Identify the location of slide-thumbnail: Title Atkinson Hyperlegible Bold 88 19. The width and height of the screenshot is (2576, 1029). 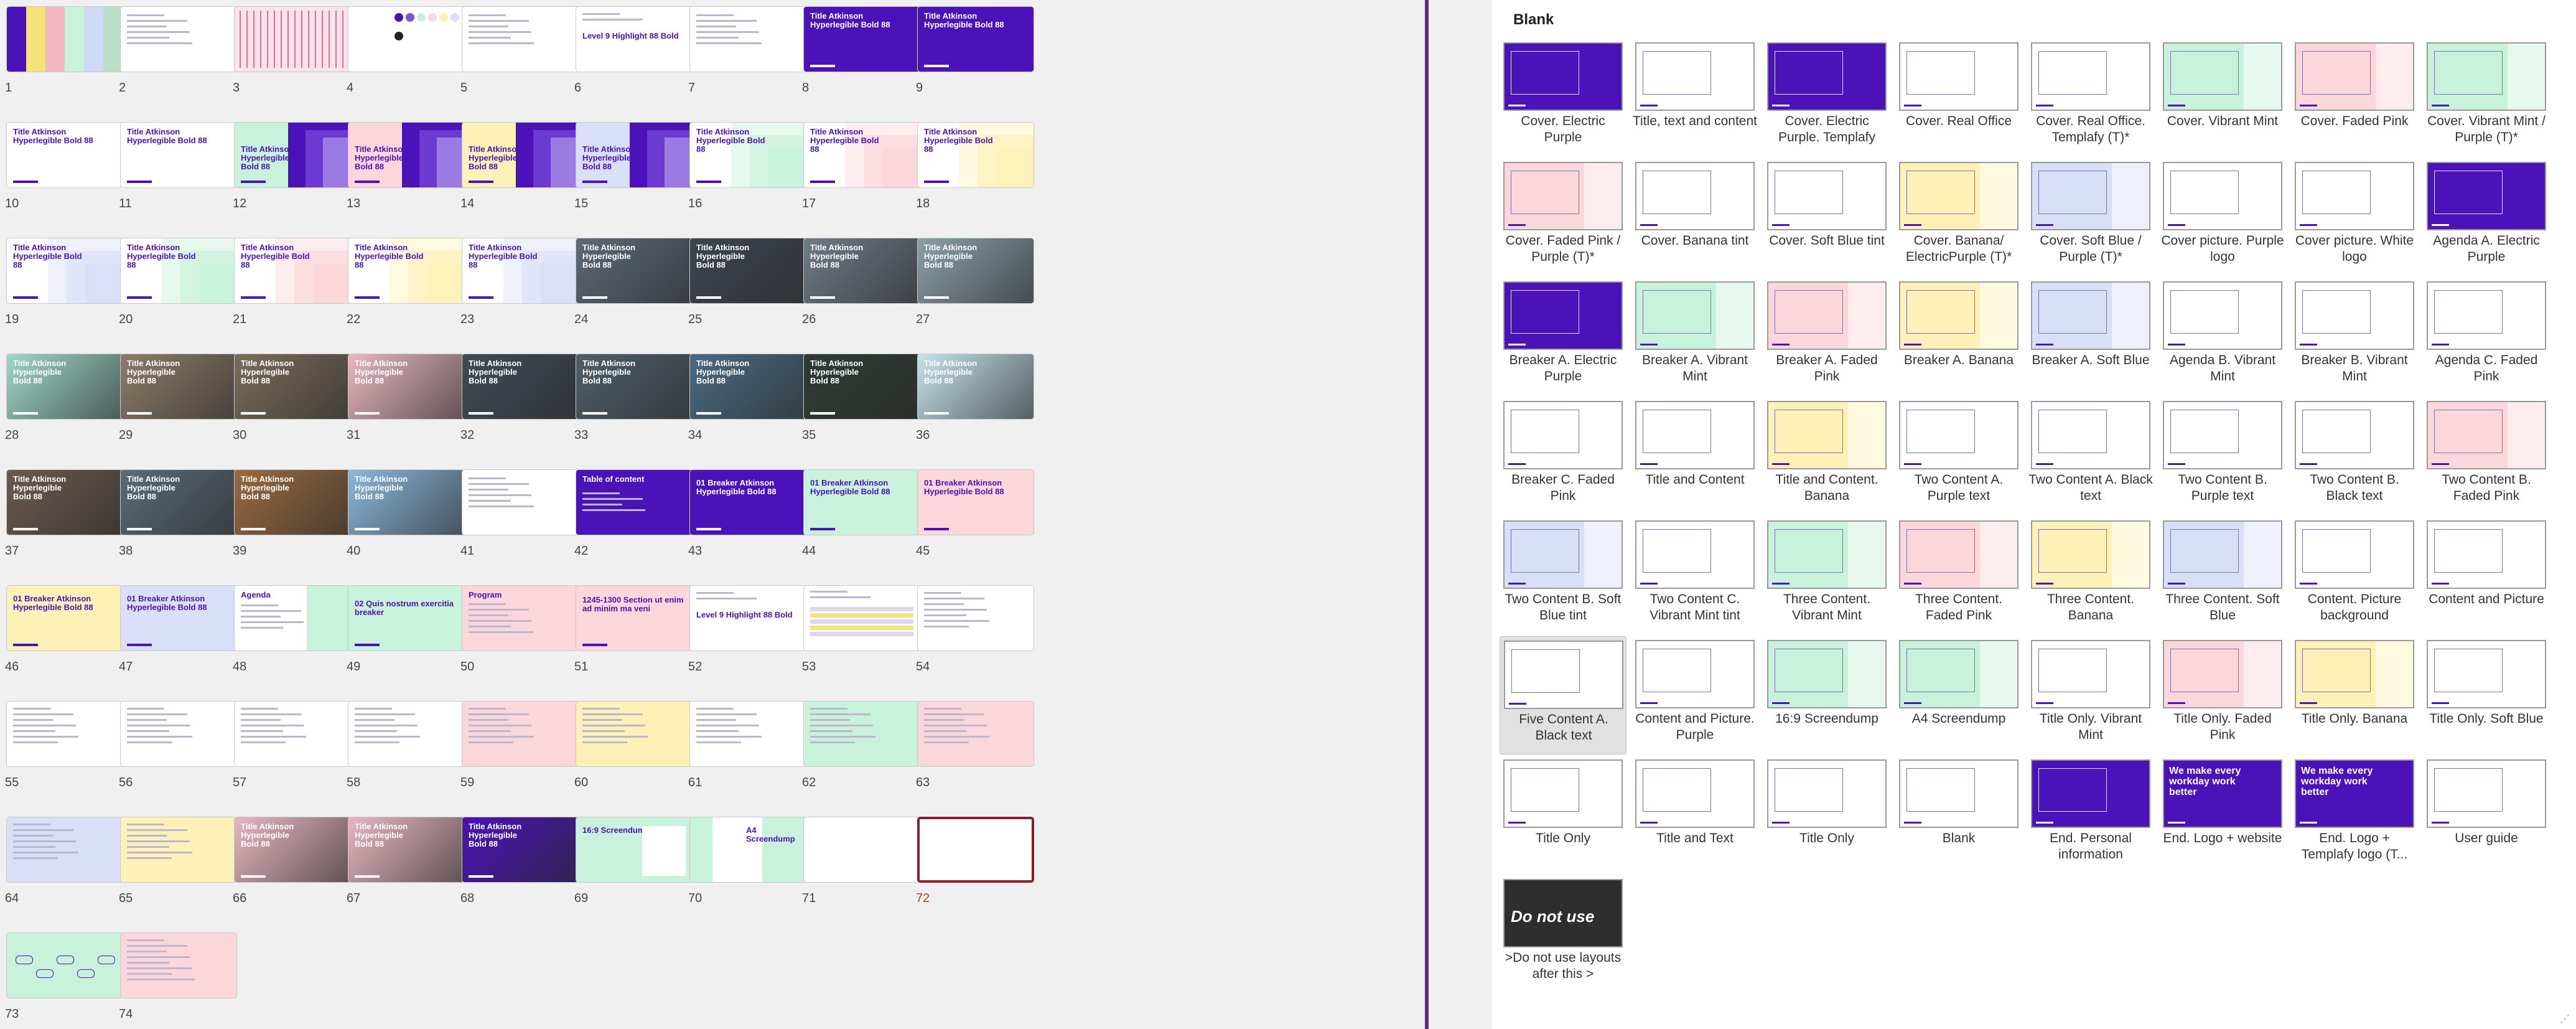
(64, 286).